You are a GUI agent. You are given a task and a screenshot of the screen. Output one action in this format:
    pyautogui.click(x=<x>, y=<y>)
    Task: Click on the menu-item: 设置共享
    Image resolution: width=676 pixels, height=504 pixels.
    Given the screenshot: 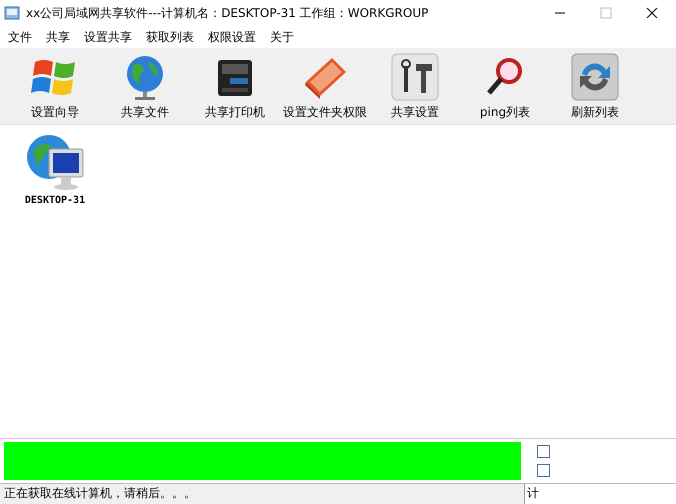 What is the action you would take?
    pyautogui.click(x=108, y=37)
    